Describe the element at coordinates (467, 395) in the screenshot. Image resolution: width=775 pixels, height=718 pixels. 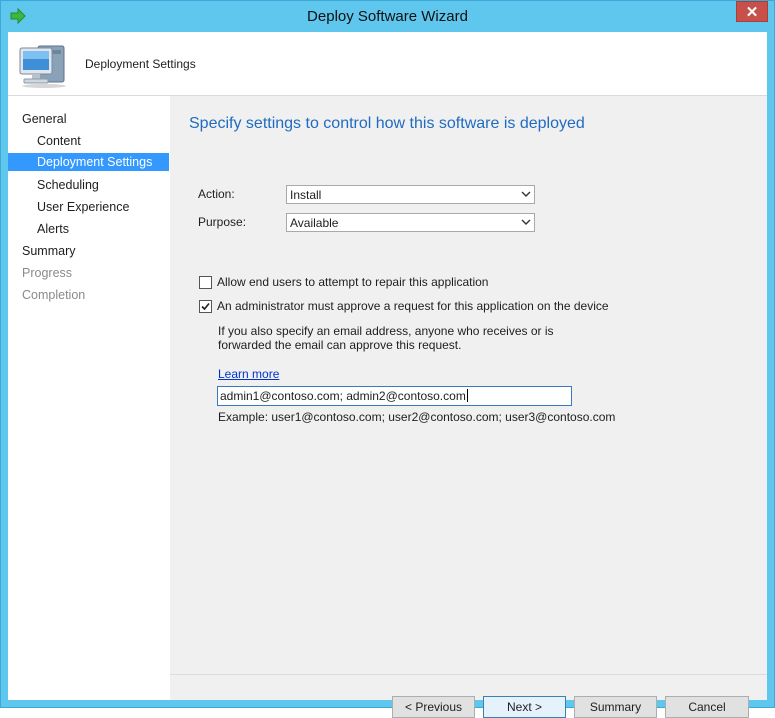
I see `text-caret` at that location.